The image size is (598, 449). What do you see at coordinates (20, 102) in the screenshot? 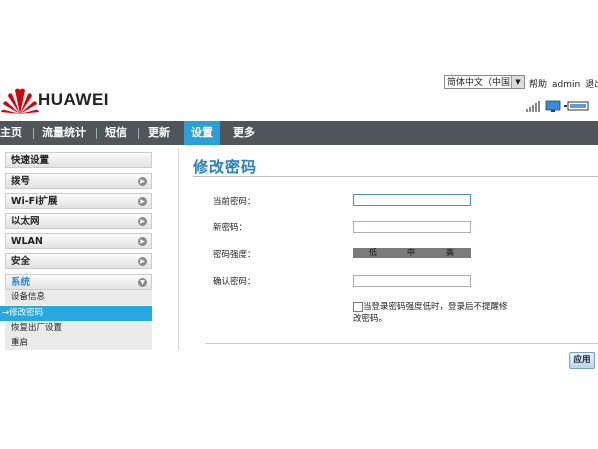
I see `huawei-logo-icon` at bounding box center [20, 102].